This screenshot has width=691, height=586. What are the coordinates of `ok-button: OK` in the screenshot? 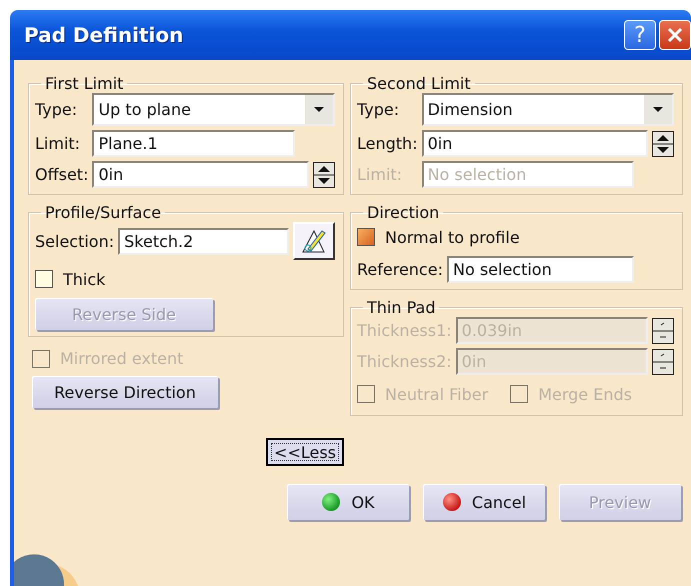 It's located at (348, 502).